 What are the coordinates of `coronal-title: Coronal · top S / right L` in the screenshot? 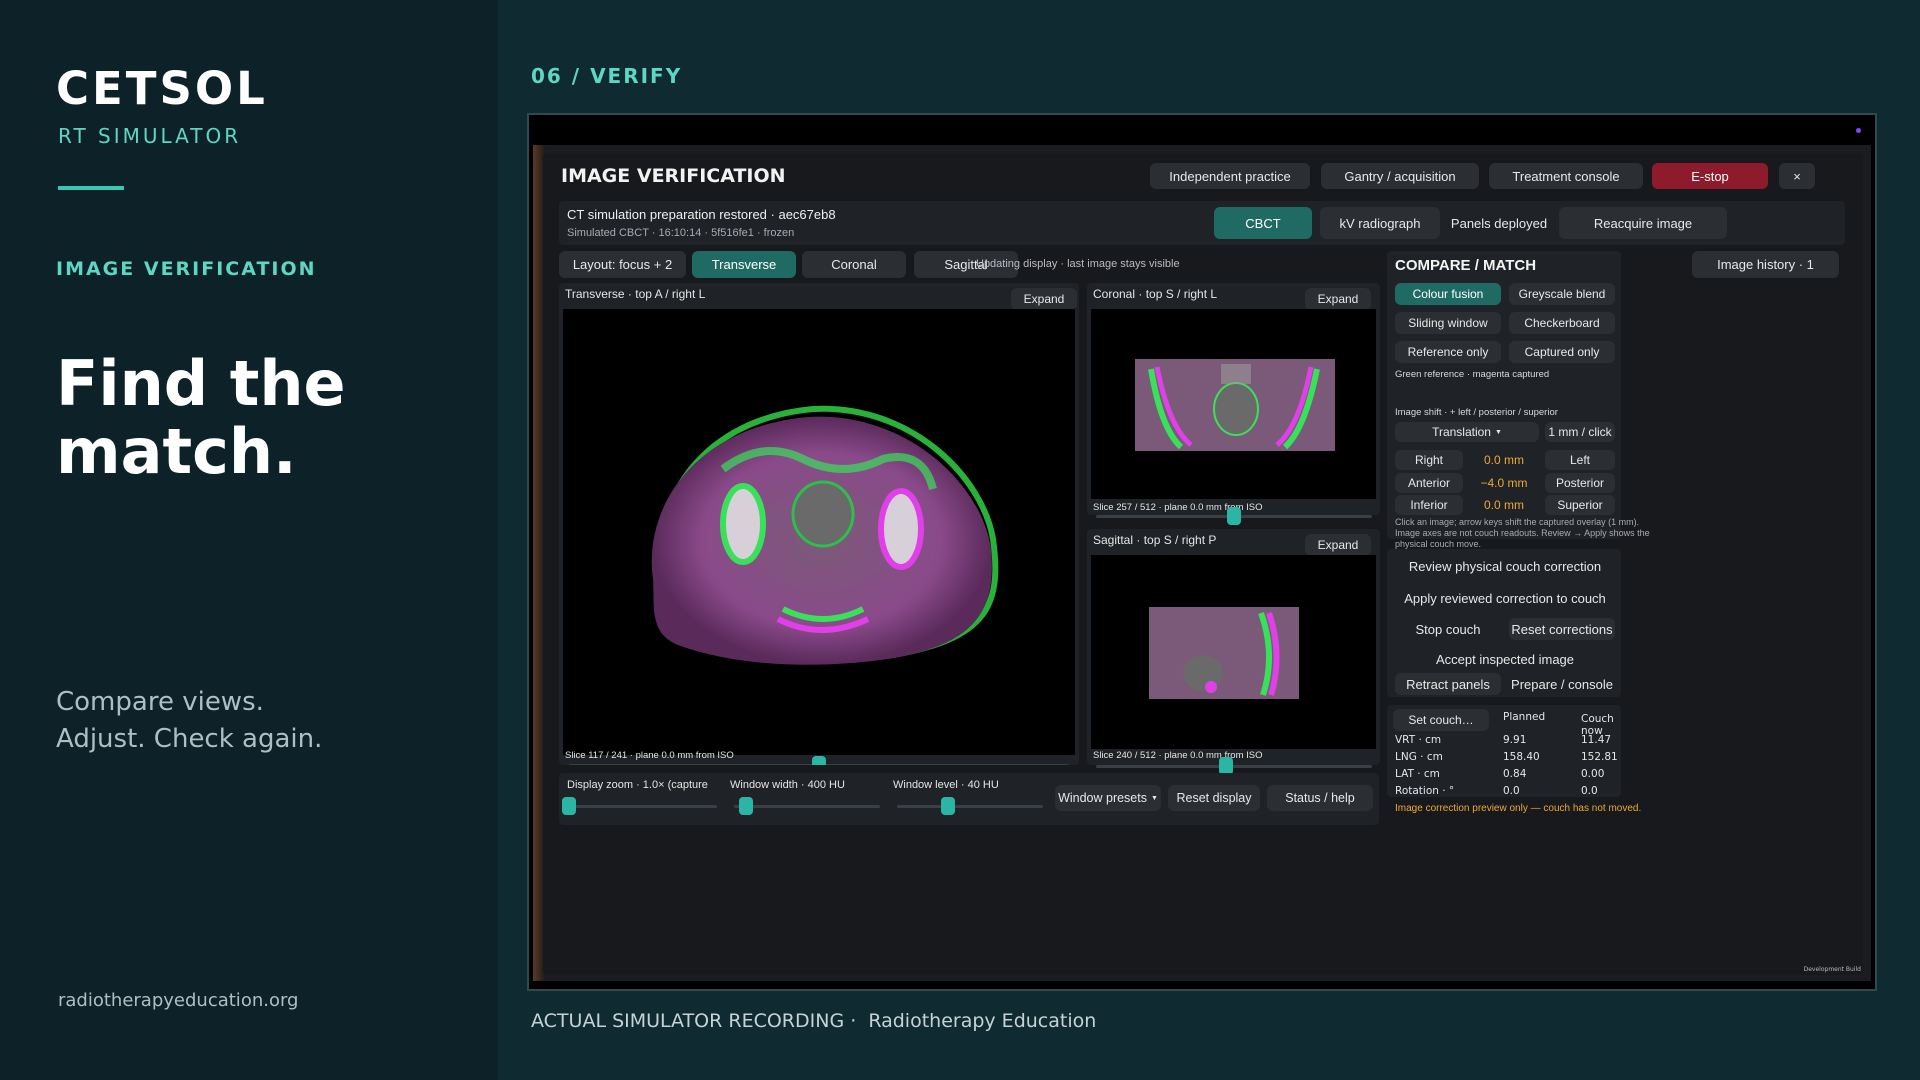 It's located at (1155, 294).